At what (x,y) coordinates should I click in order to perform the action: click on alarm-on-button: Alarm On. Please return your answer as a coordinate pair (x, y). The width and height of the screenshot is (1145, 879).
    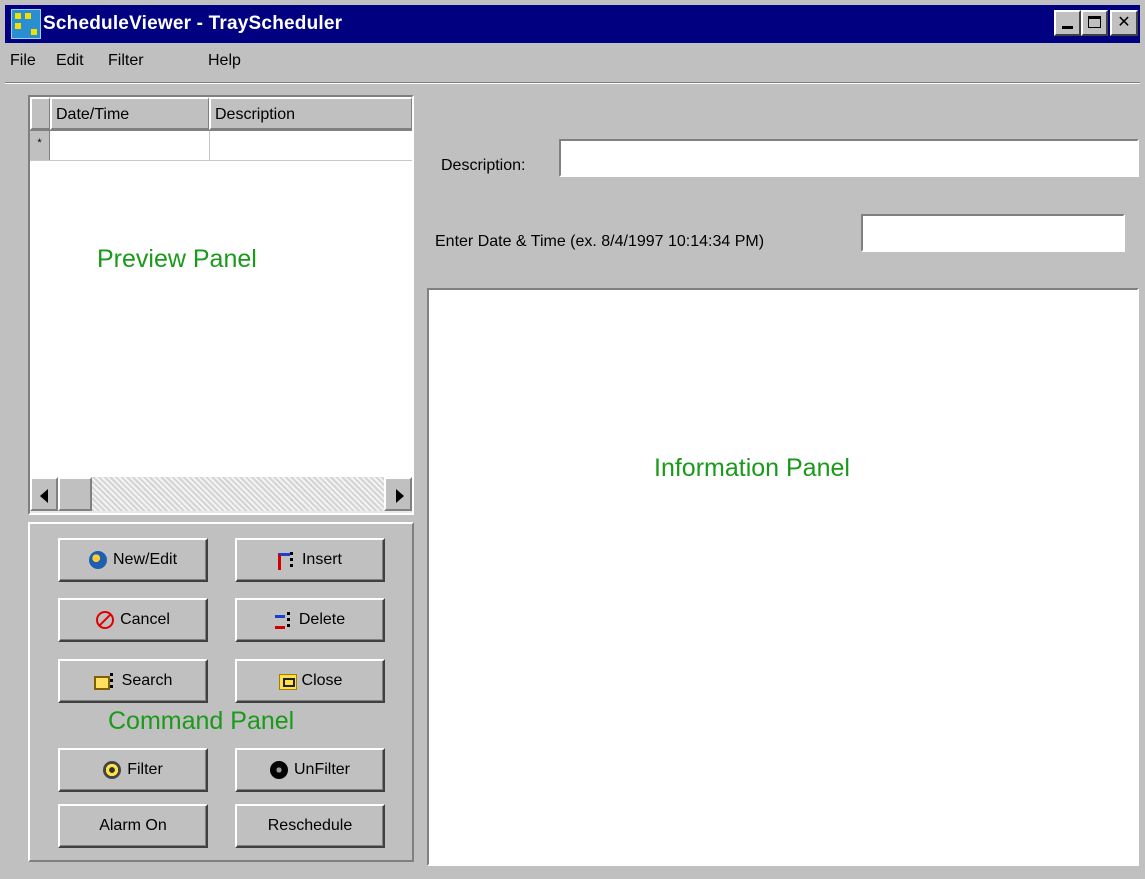
    Looking at the image, I should click on (133, 826).